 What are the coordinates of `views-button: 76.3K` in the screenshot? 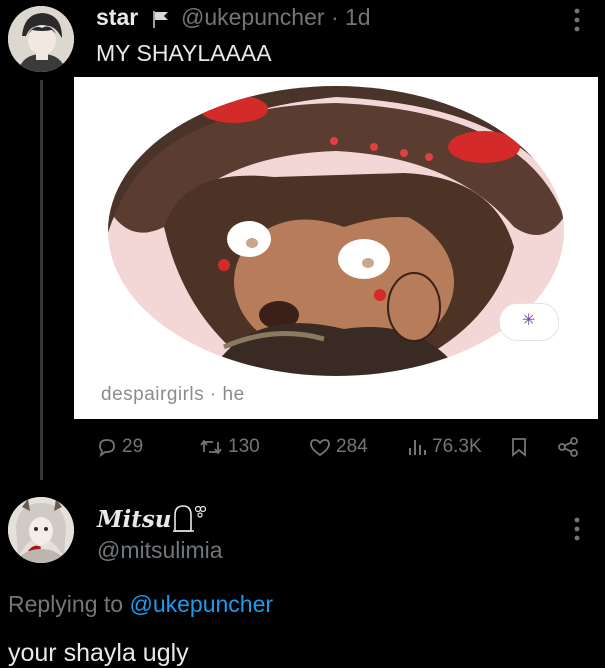 It's located at (444, 447).